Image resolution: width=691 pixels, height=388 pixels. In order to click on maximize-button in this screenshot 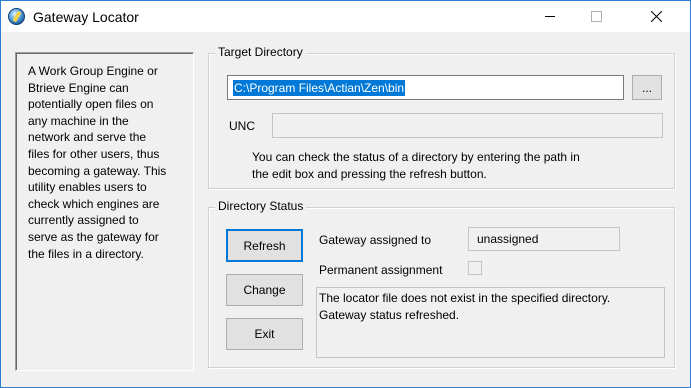, I will do `click(597, 16)`.